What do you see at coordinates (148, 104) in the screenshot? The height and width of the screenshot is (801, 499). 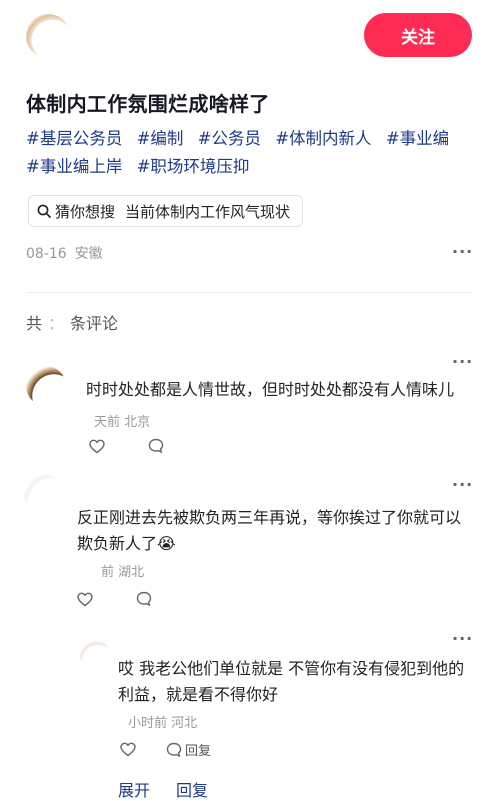 I see `post-title: 体制内工作氛围烂成啥样了` at bounding box center [148, 104].